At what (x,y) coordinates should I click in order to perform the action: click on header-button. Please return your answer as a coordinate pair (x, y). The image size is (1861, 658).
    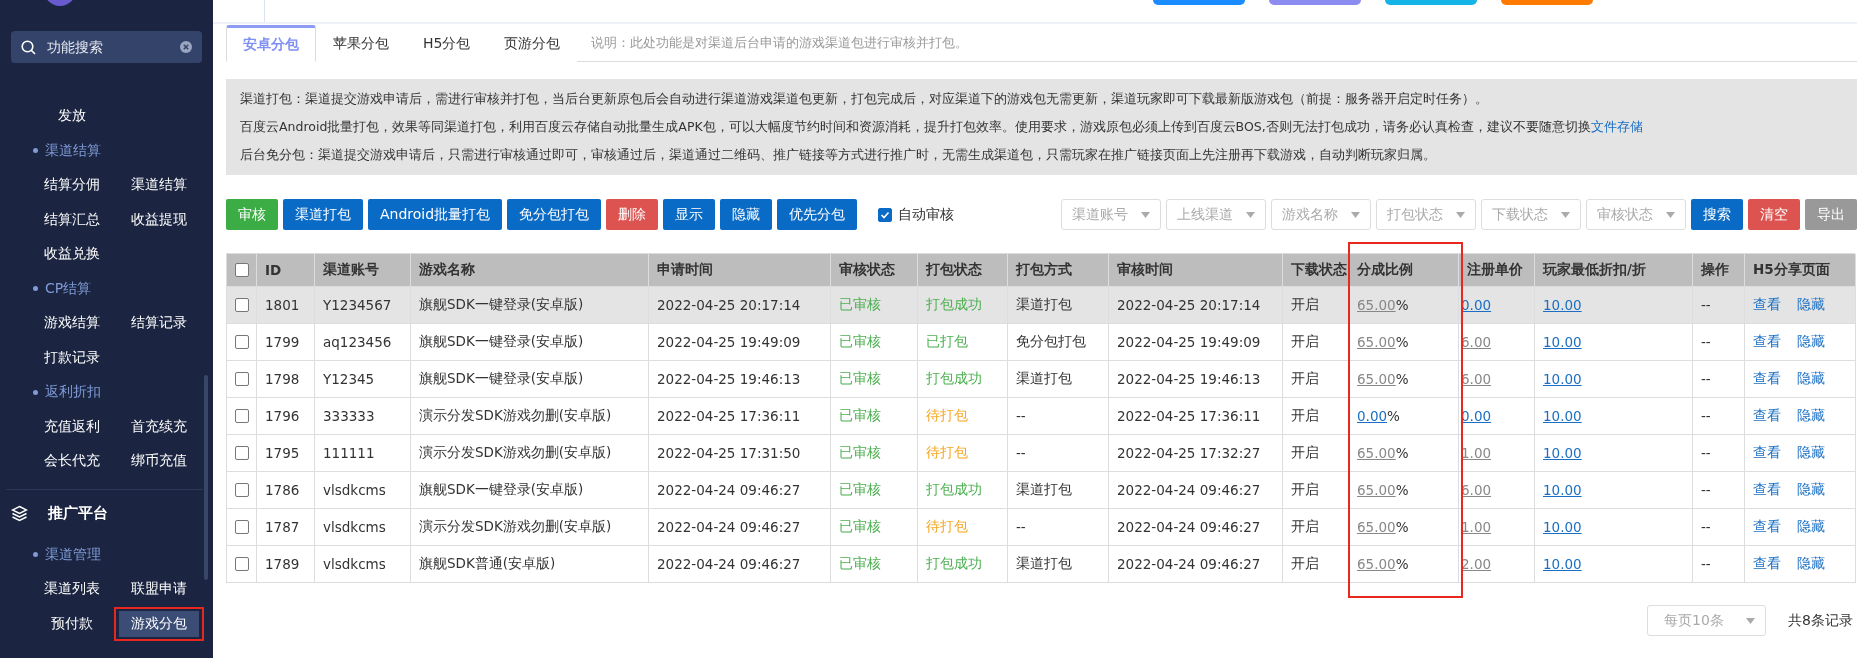
    Looking at the image, I should click on (1199, 2).